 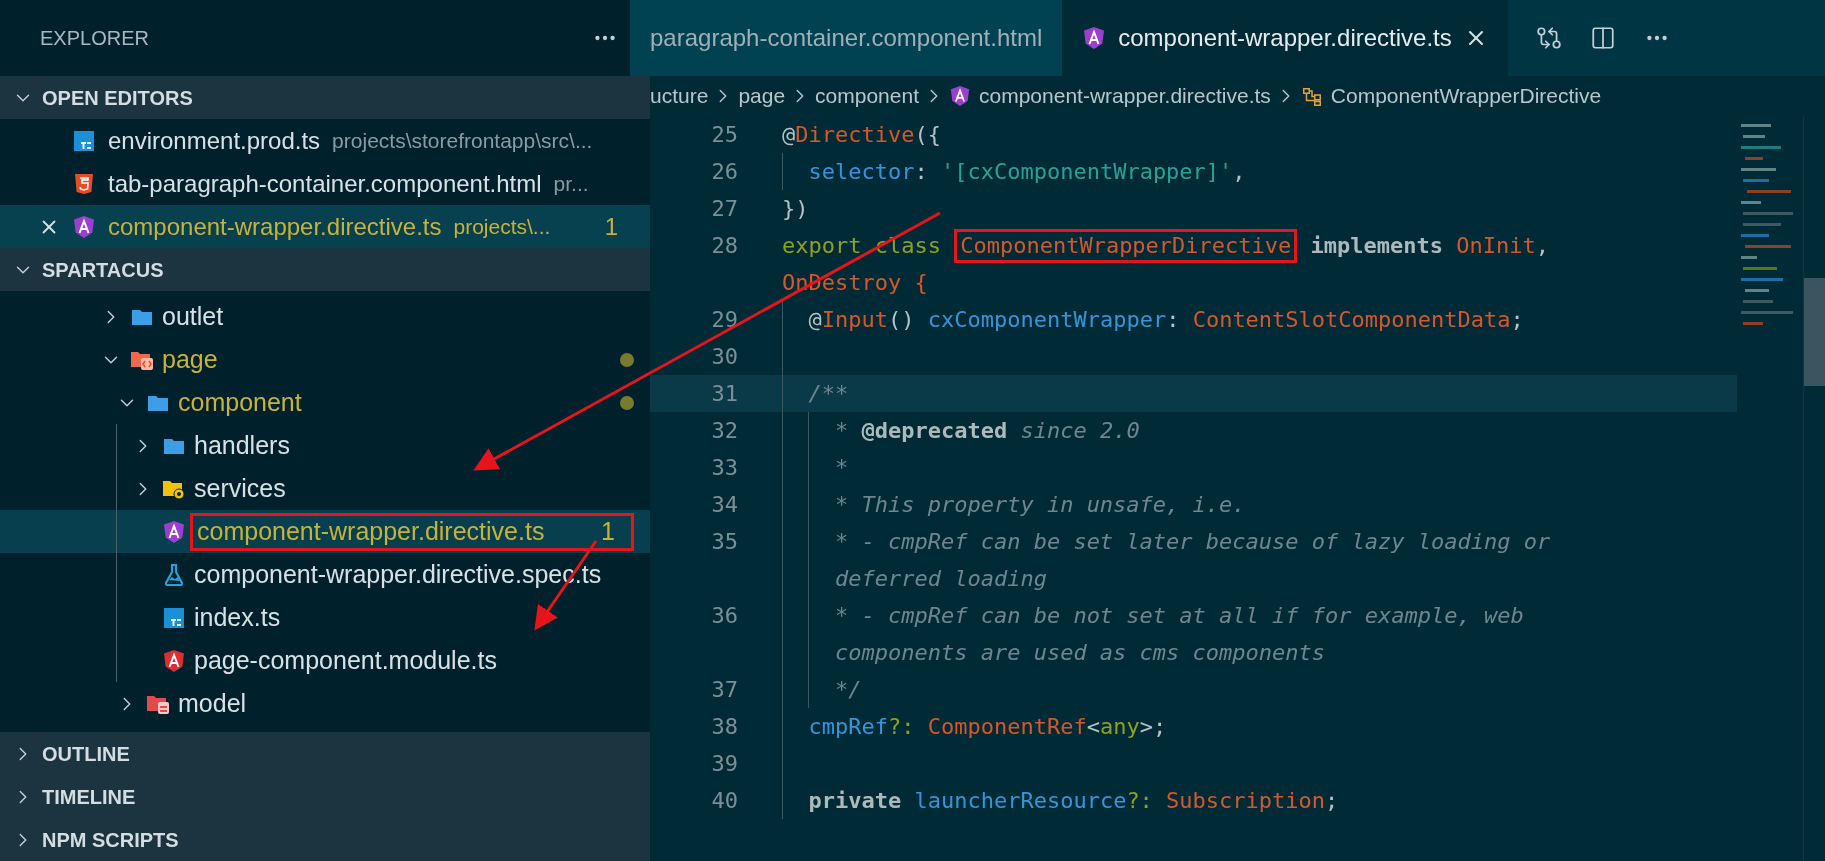 I want to click on code-token: >;, so click(x=1153, y=727).